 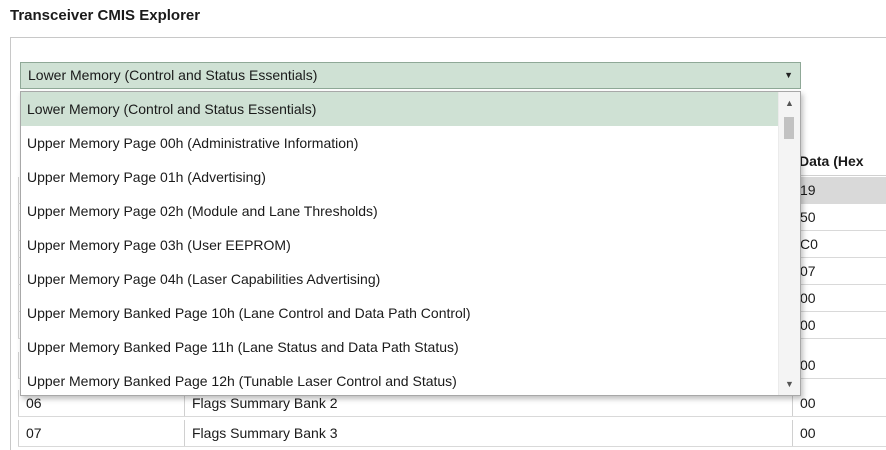 What do you see at coordinates (105, 15) in the screenshot?
I see `app-title: Transceiver CMIS Explorer` at bounding box center [105, 15].